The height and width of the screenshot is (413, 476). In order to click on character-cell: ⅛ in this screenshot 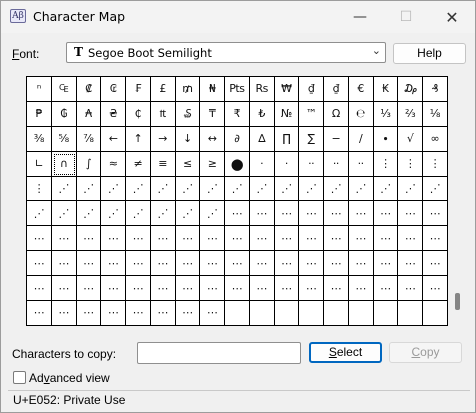, I will do `click(435, 114)`.